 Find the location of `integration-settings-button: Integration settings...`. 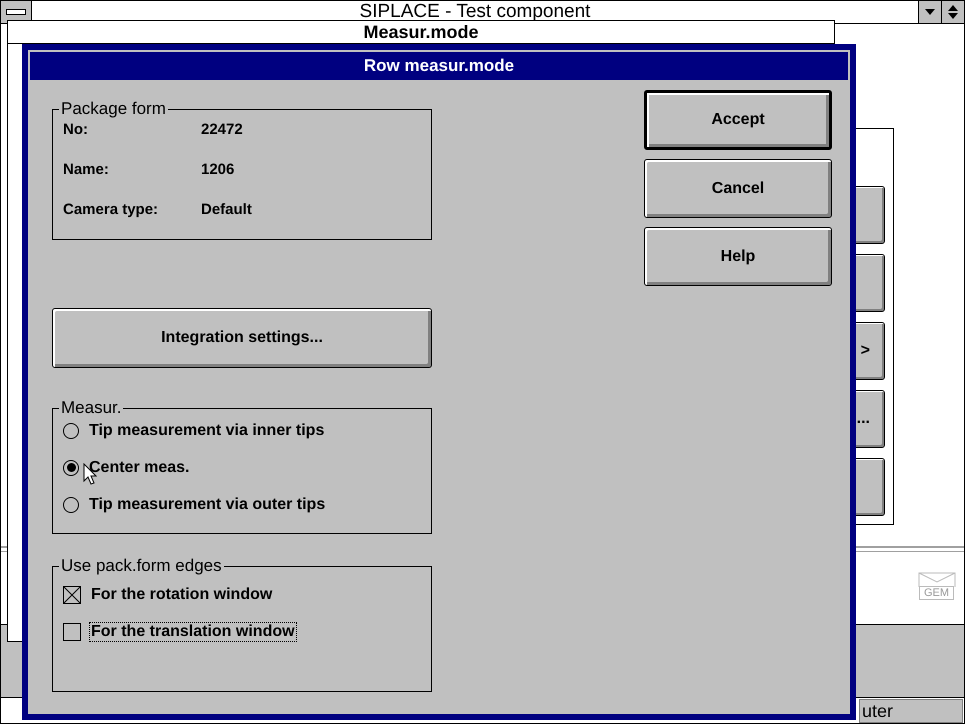

integration-settings-button: Integration settings... is located at coordinates (242, 338).